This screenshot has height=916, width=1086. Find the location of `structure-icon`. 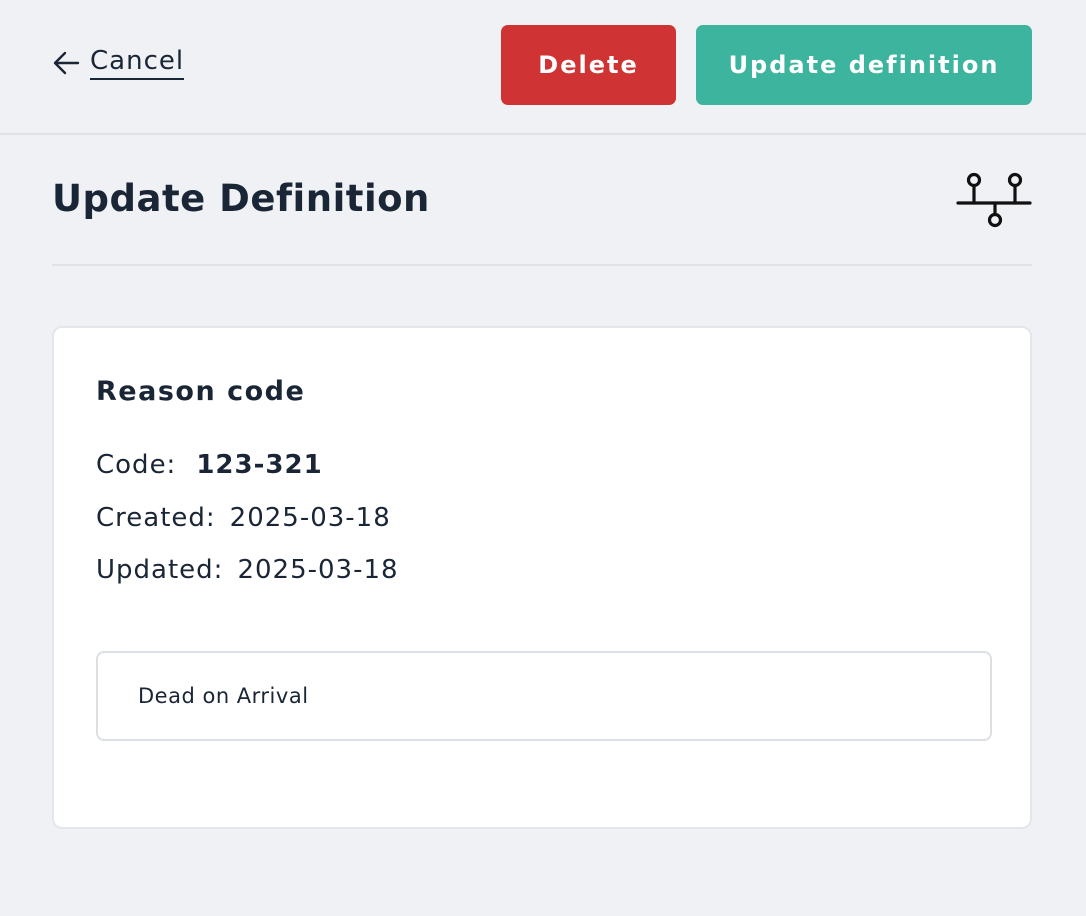

structure-icon is located at coordinates (994, 203).